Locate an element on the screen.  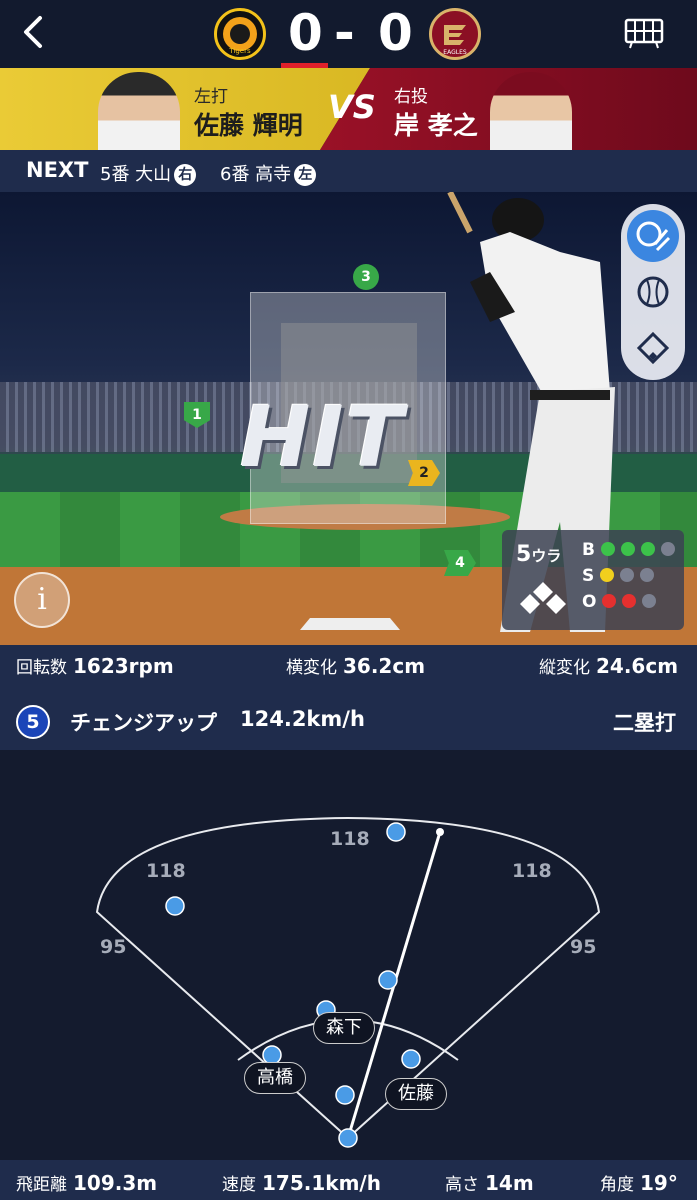
spin-rate: 回転数 1623rpm is located at coordinates (95, 665).